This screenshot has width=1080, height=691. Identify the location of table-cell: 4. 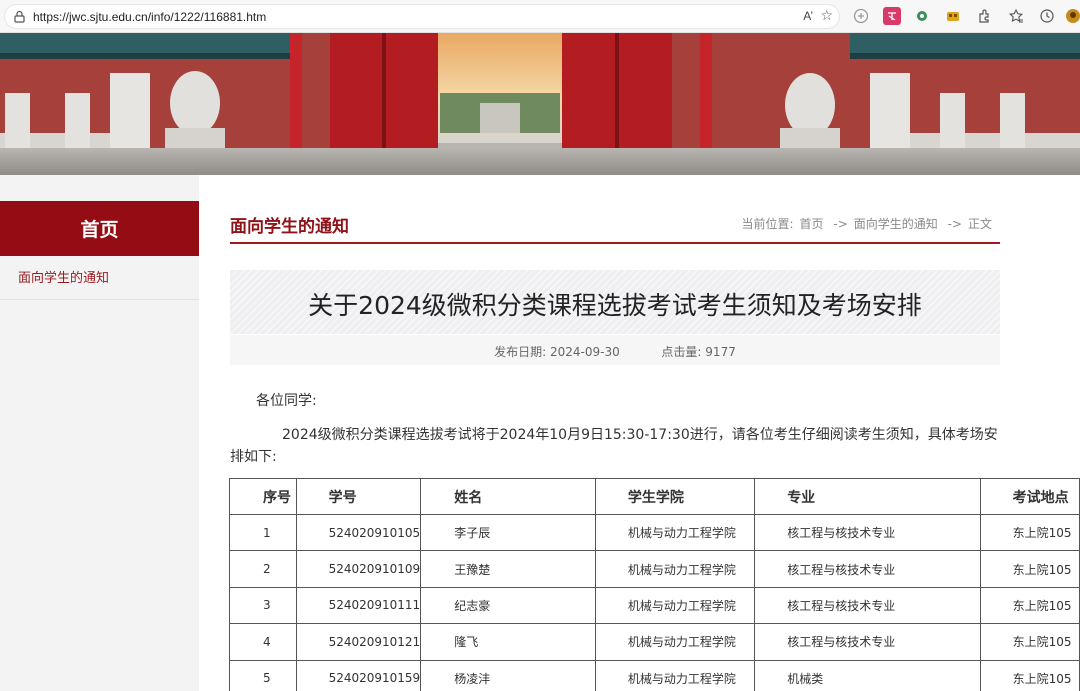
(263, 642).